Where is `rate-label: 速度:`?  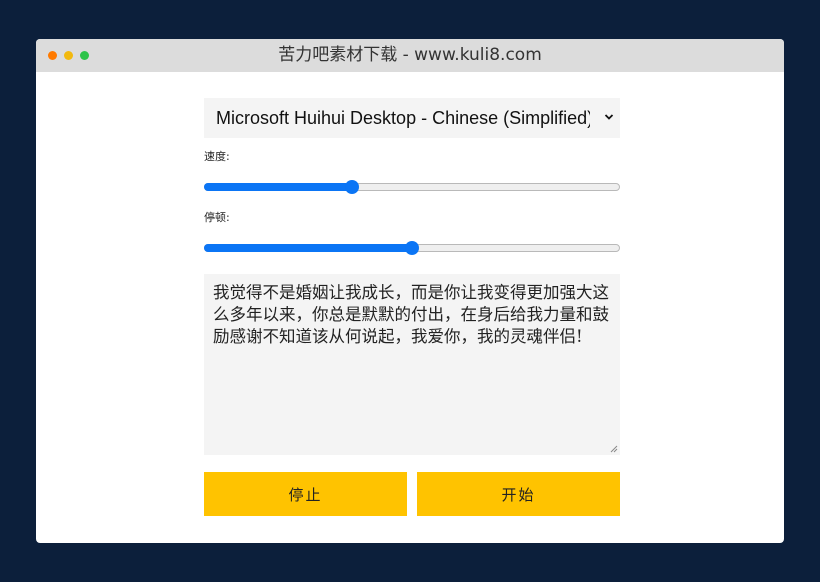 rate-label: 速度: is located at coordinates (217, 156).